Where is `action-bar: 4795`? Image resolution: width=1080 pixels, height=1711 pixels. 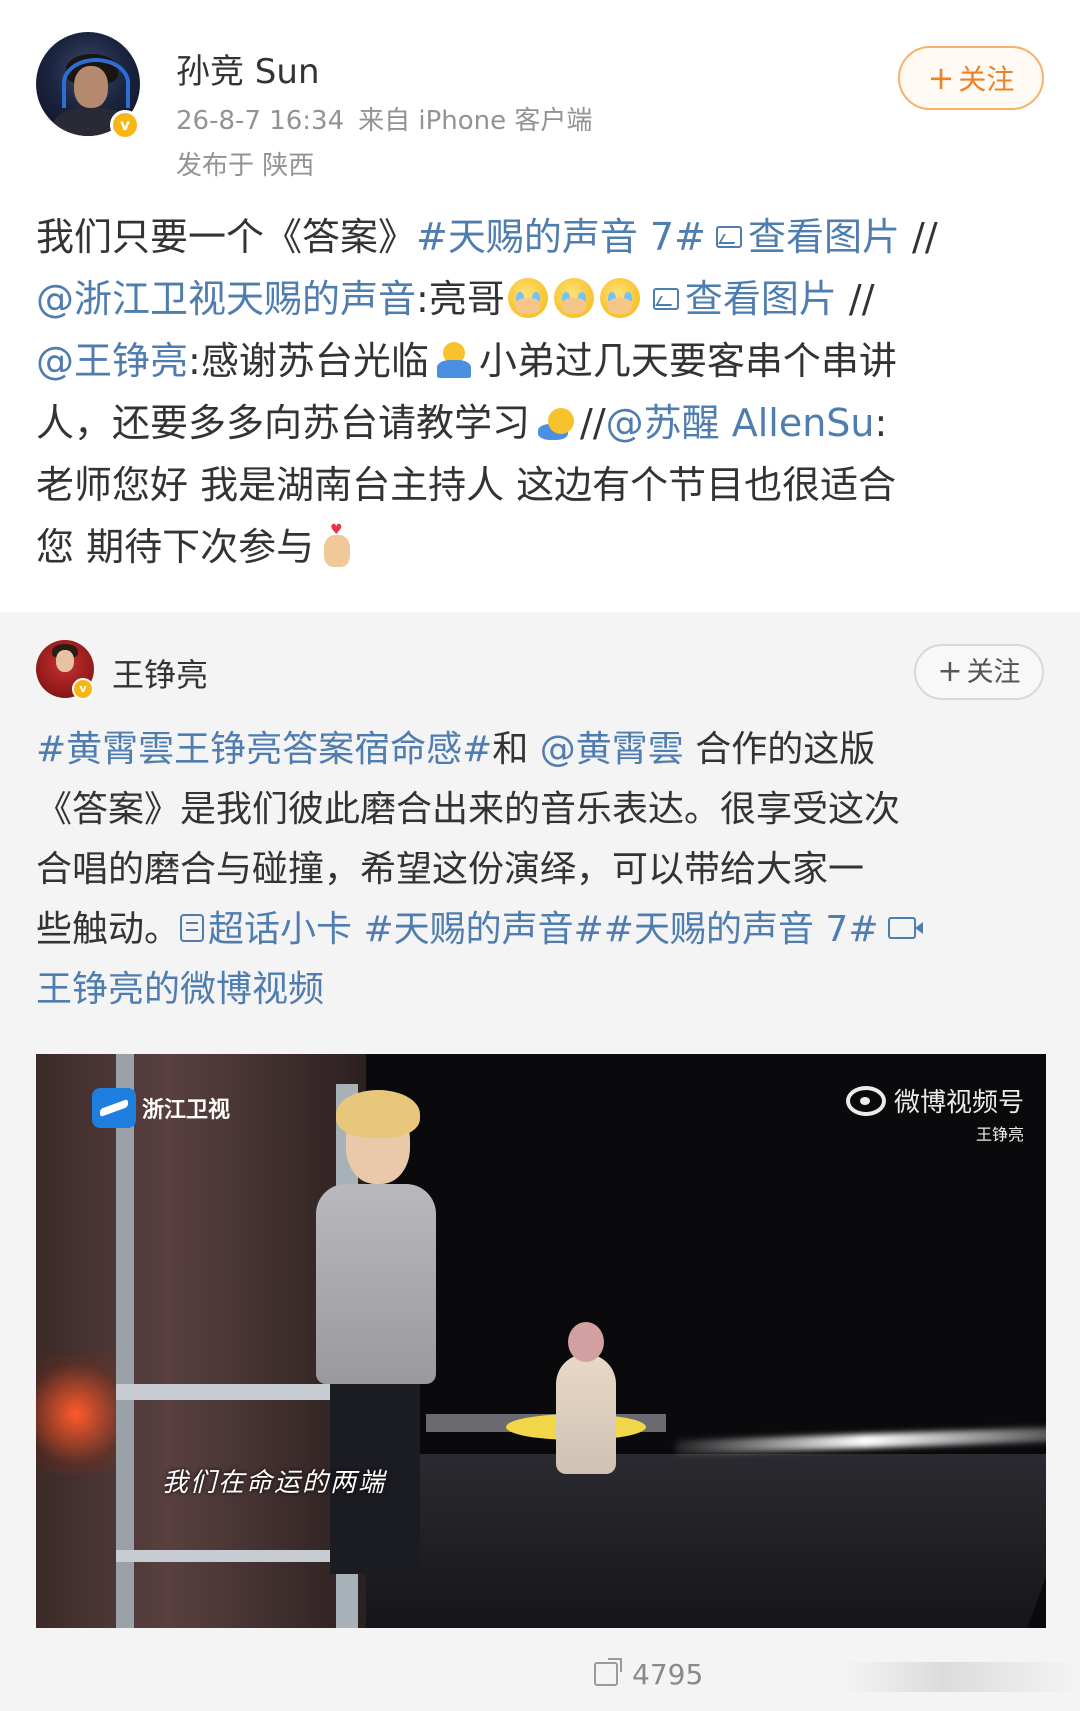
action-bar: 4795 is located at coordinates (540, 1682).